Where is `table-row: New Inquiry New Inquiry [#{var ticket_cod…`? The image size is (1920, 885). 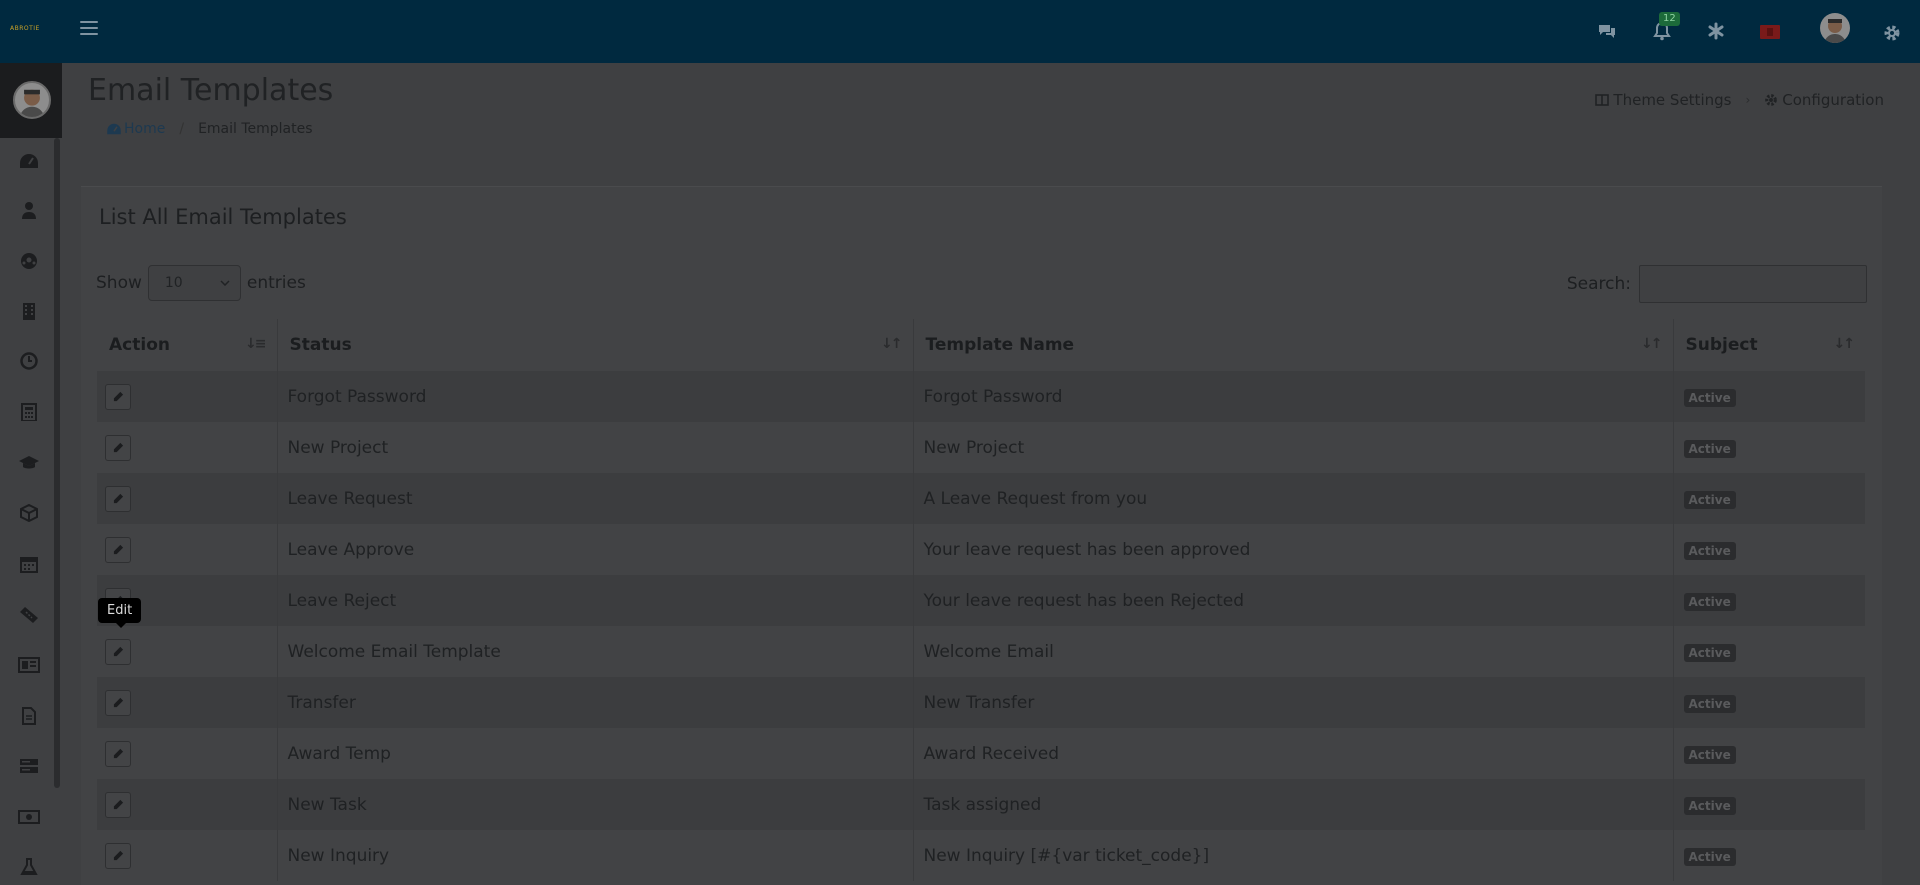 table-row: New Inquiry New Inquiry [#{var ticket_cod… is located at coordinates (981, 855).